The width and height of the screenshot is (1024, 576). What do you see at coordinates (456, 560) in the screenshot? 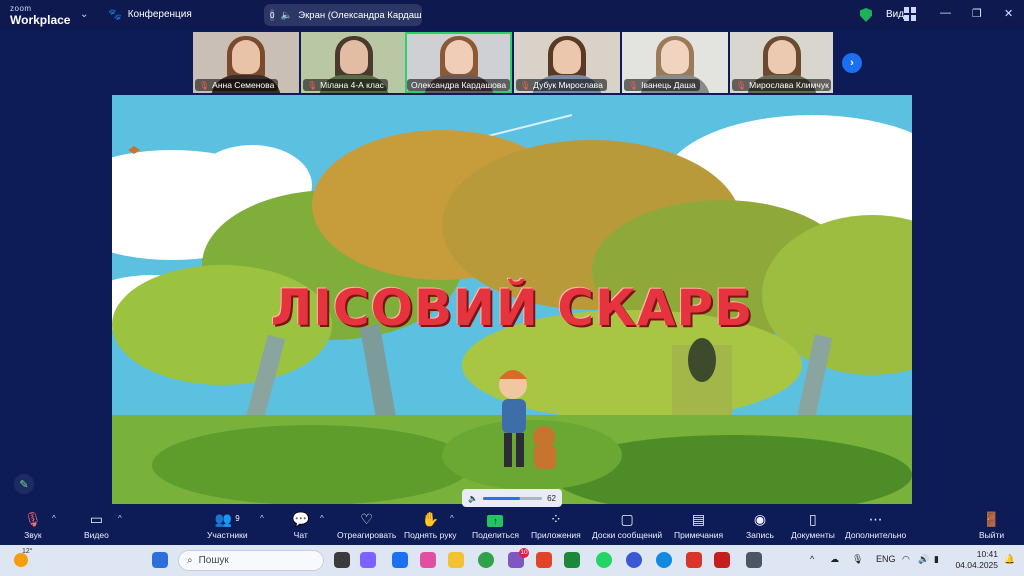
I see `file-explorer-icon` at bounding box center [456, 560].